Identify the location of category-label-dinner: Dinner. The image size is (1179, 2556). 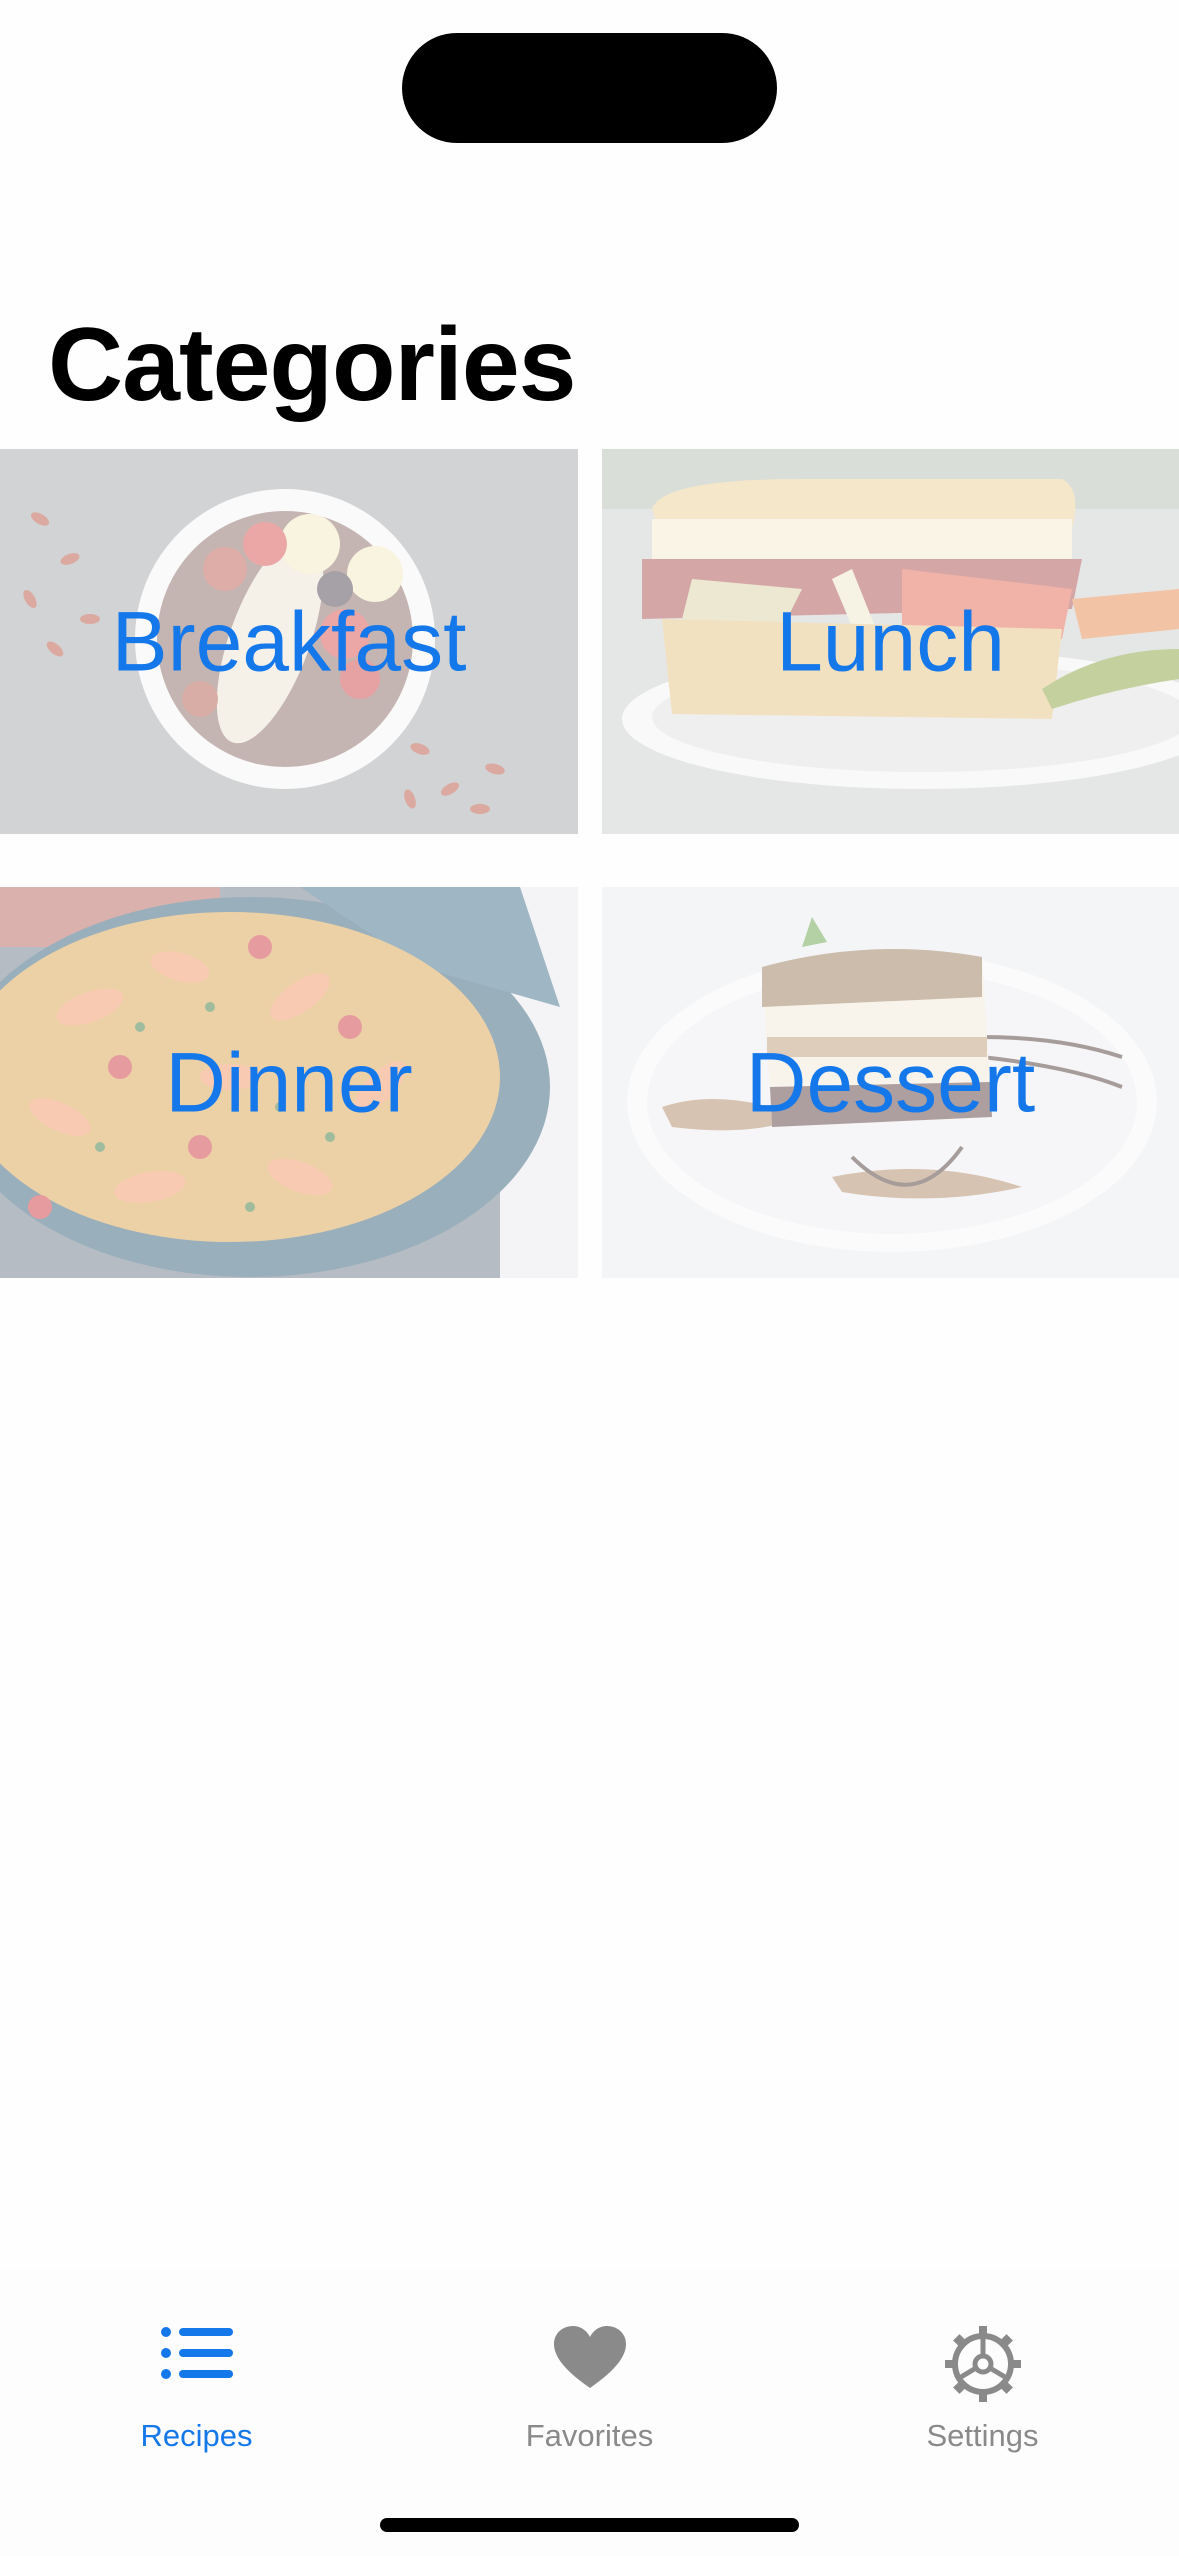
(289, 1082).